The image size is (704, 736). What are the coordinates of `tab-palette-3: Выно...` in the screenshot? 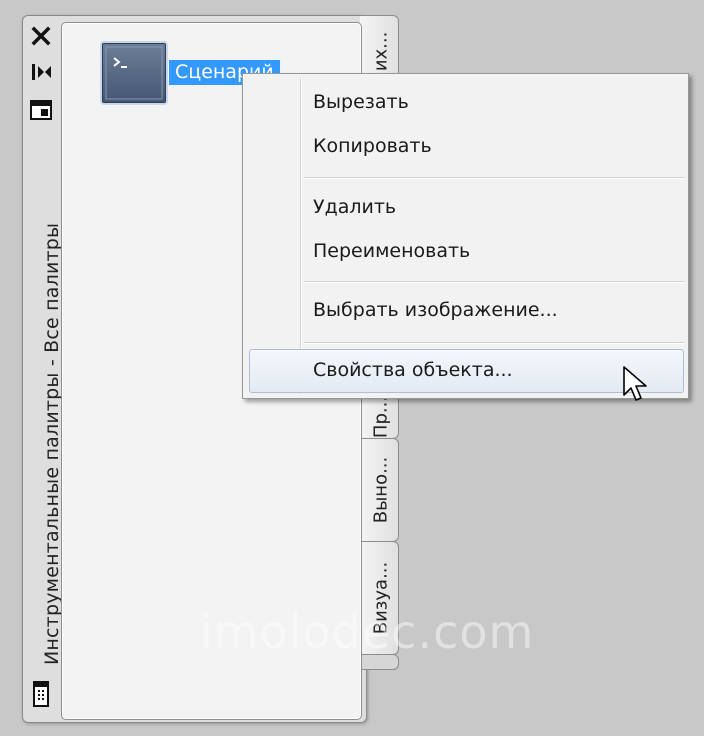 It's located at (379, 490).